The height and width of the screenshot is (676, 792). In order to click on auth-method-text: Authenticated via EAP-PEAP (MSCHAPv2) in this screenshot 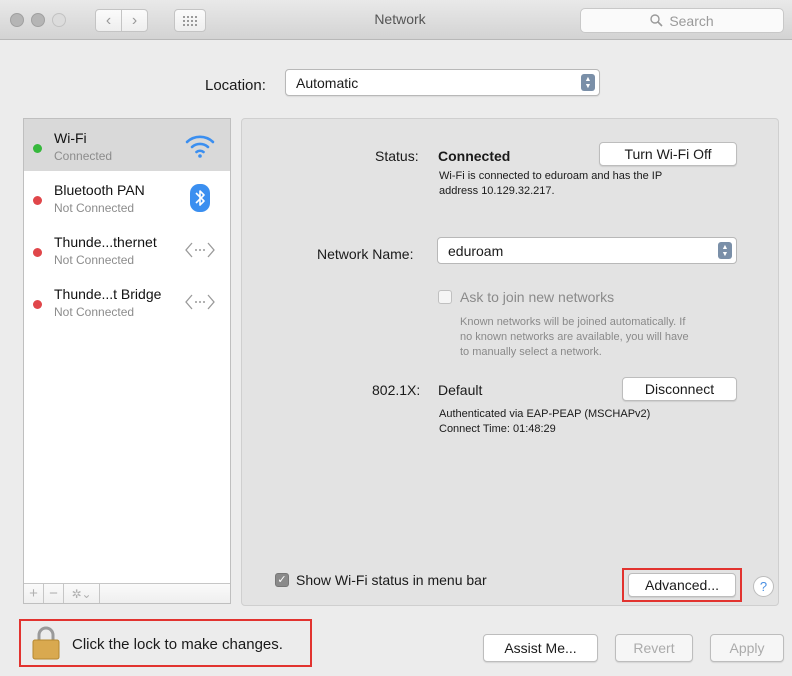, I will do `click(545, 414)`.